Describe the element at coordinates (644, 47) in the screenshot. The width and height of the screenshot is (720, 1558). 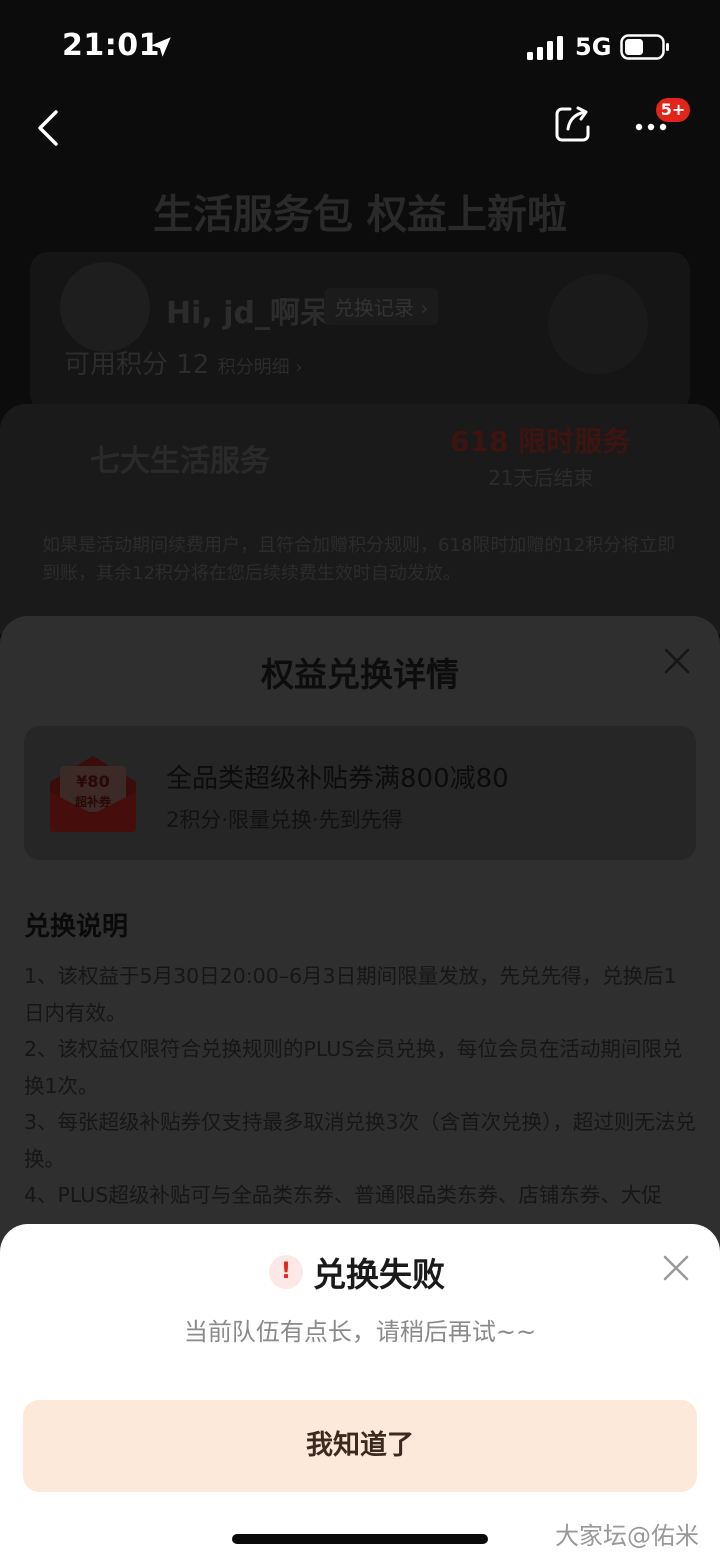
I see `battery-icon` at that location.